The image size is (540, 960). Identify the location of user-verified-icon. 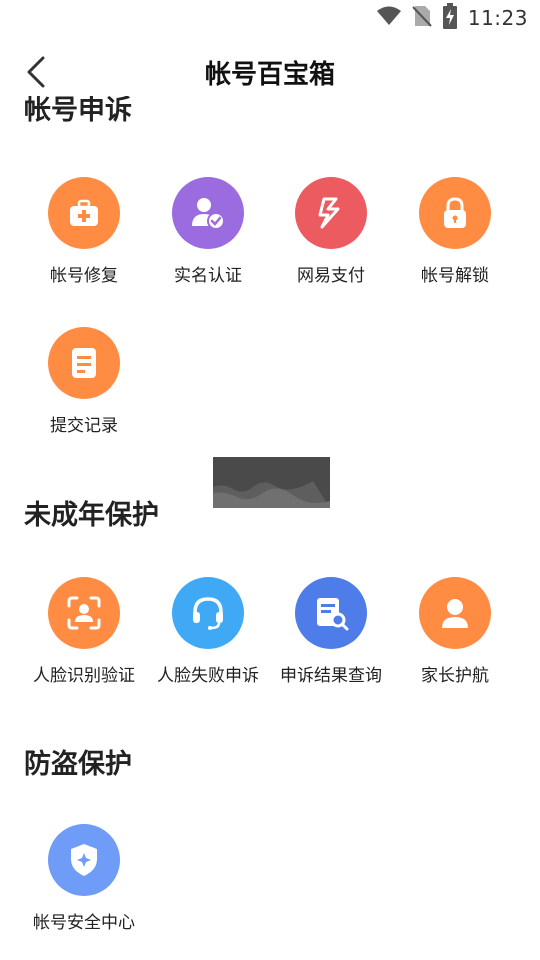
(208, 213).